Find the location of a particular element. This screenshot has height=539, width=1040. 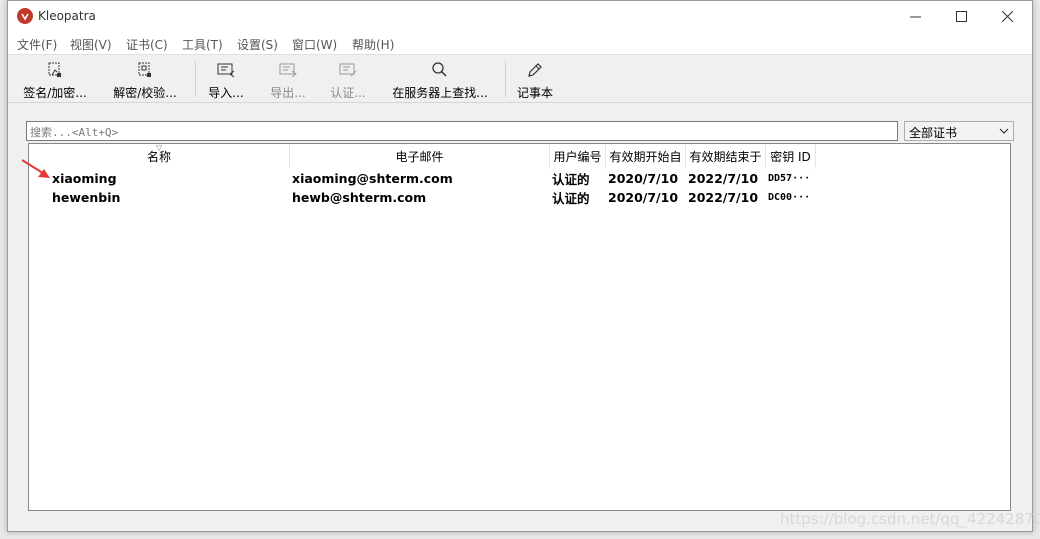

notepad-button: 记事本 is located at coordinates (535, 80).